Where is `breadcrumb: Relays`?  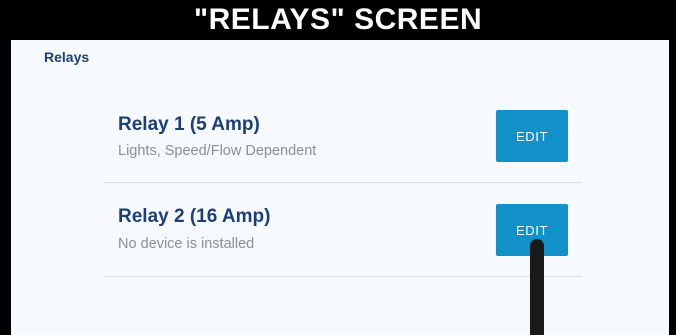
breadcrumb: Relays is located at coordinates (66, 57).